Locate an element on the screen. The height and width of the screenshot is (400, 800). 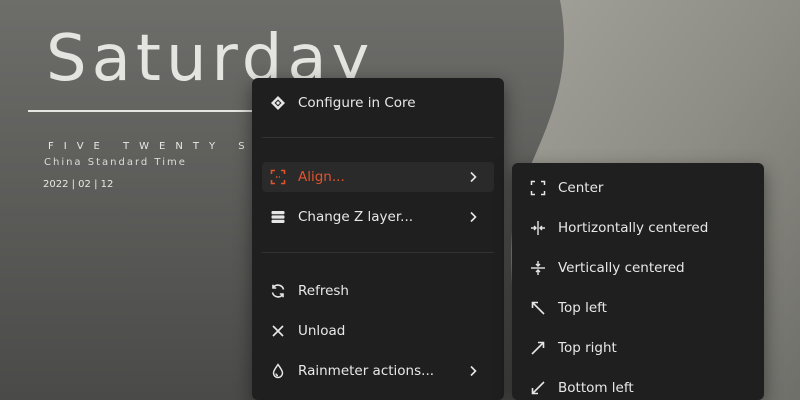
arrow-top-right-icon is located at coordinates (538, 348).